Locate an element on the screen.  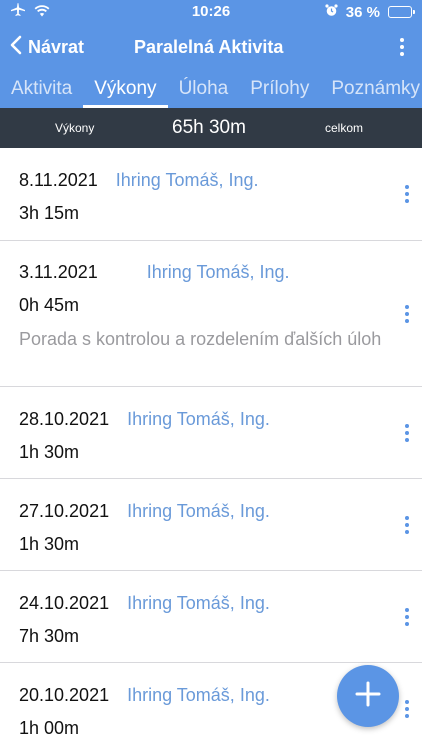
entry-header: 20.10.2021 Ihring Tomáš, Ing. is located at coordinates (200, 695).